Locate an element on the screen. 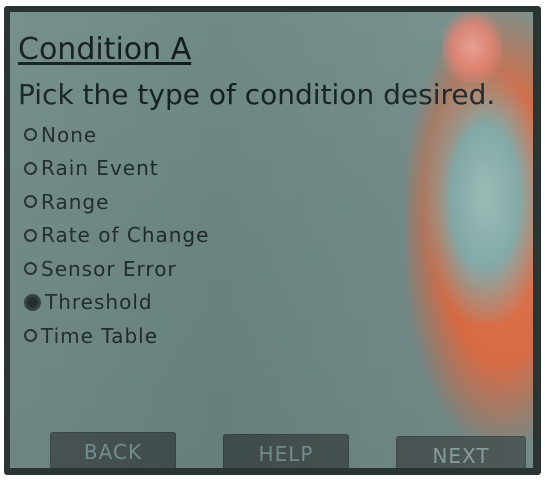  option-label: None is located at coordinates (69, 134).